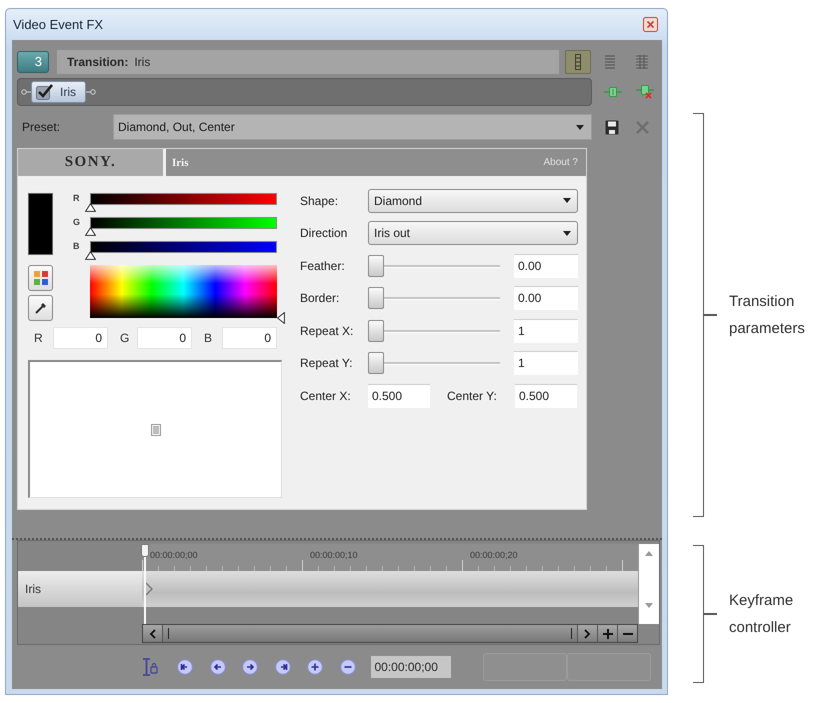 This screenshot has height=703, width=828. I want to click on param-label: Feather:, so click(323, 265).